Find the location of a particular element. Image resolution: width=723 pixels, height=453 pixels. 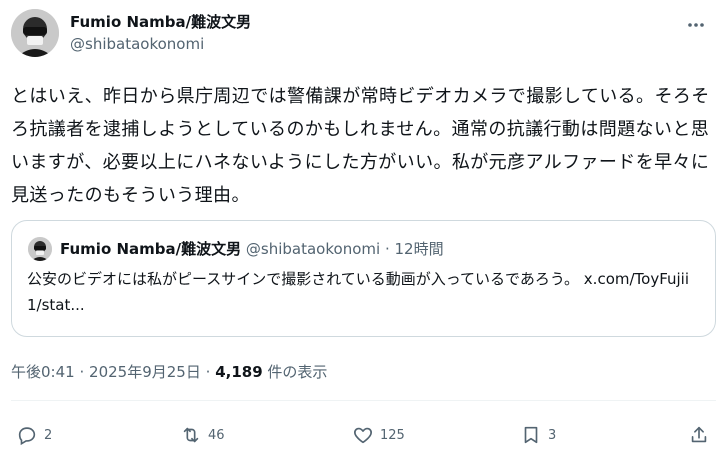

reply-icon is located at coordinates (27, 436).